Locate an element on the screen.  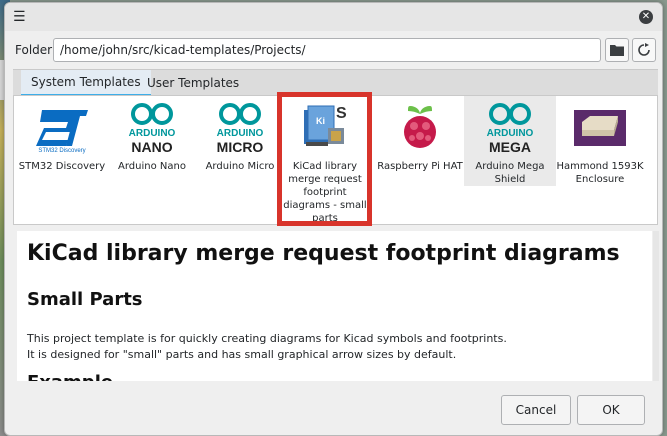
template-caption: Arduino Nano is located at coordinates (152, 166).